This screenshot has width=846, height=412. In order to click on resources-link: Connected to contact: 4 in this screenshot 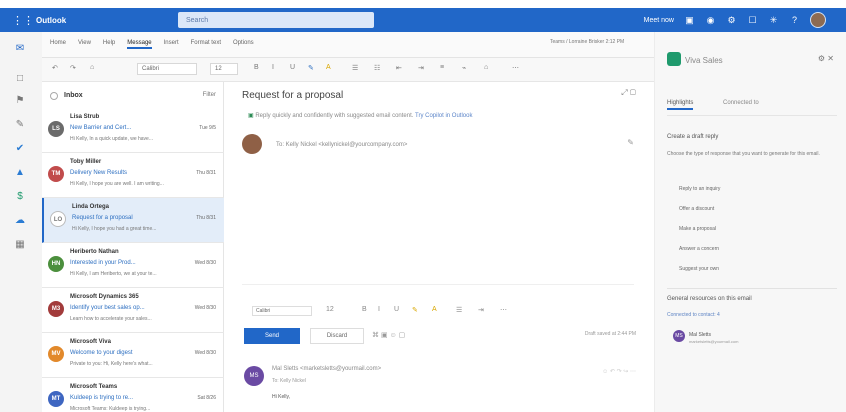, I will do `click(693, 315)`.